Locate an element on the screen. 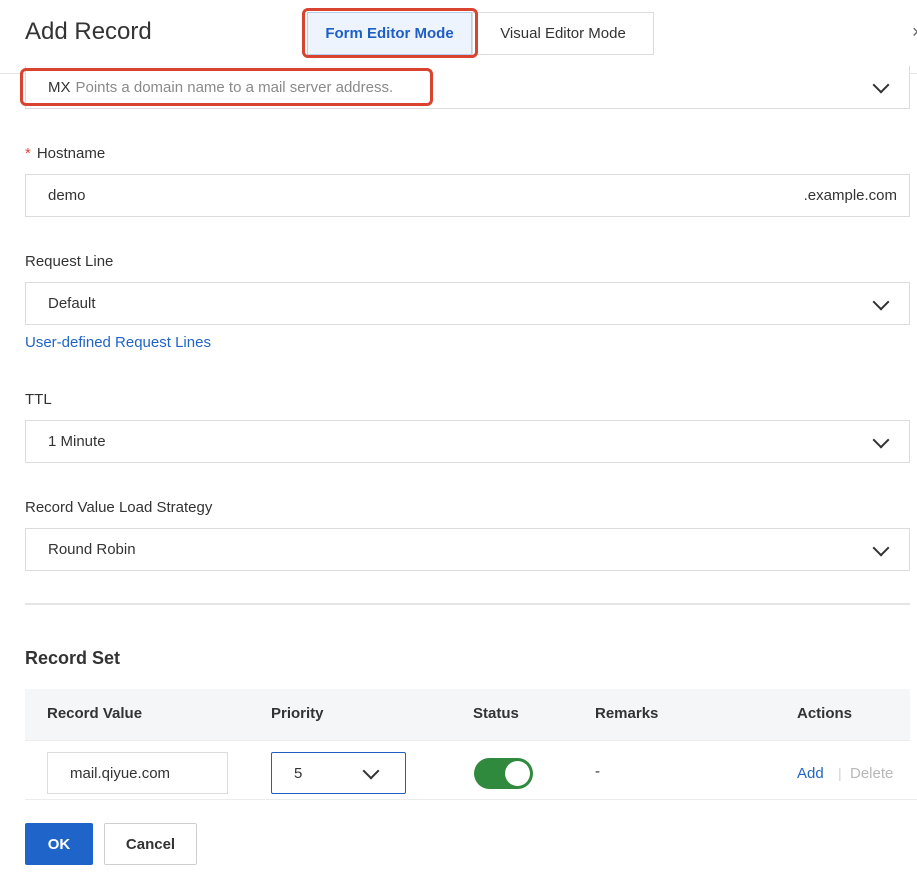  column-header-actions: Actions is located at coordinates (825, 713).